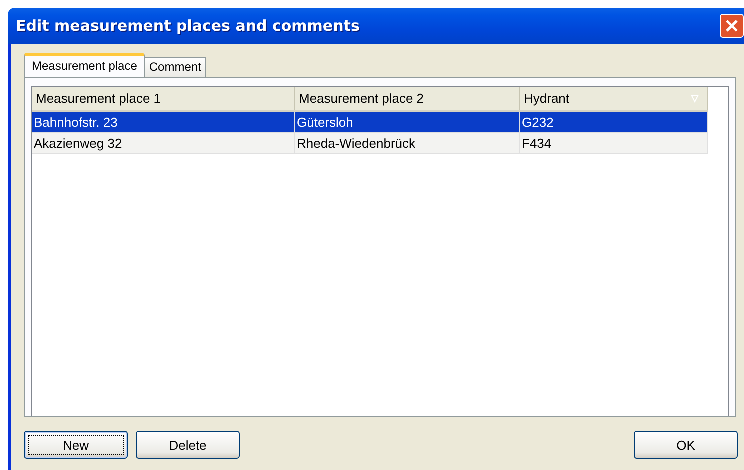 This screenshot has height=470, width=744. What do you see at coordinates (85, 65) in the screenshot?
I see `tab: Measurement place` at bounding box center [85, 65].